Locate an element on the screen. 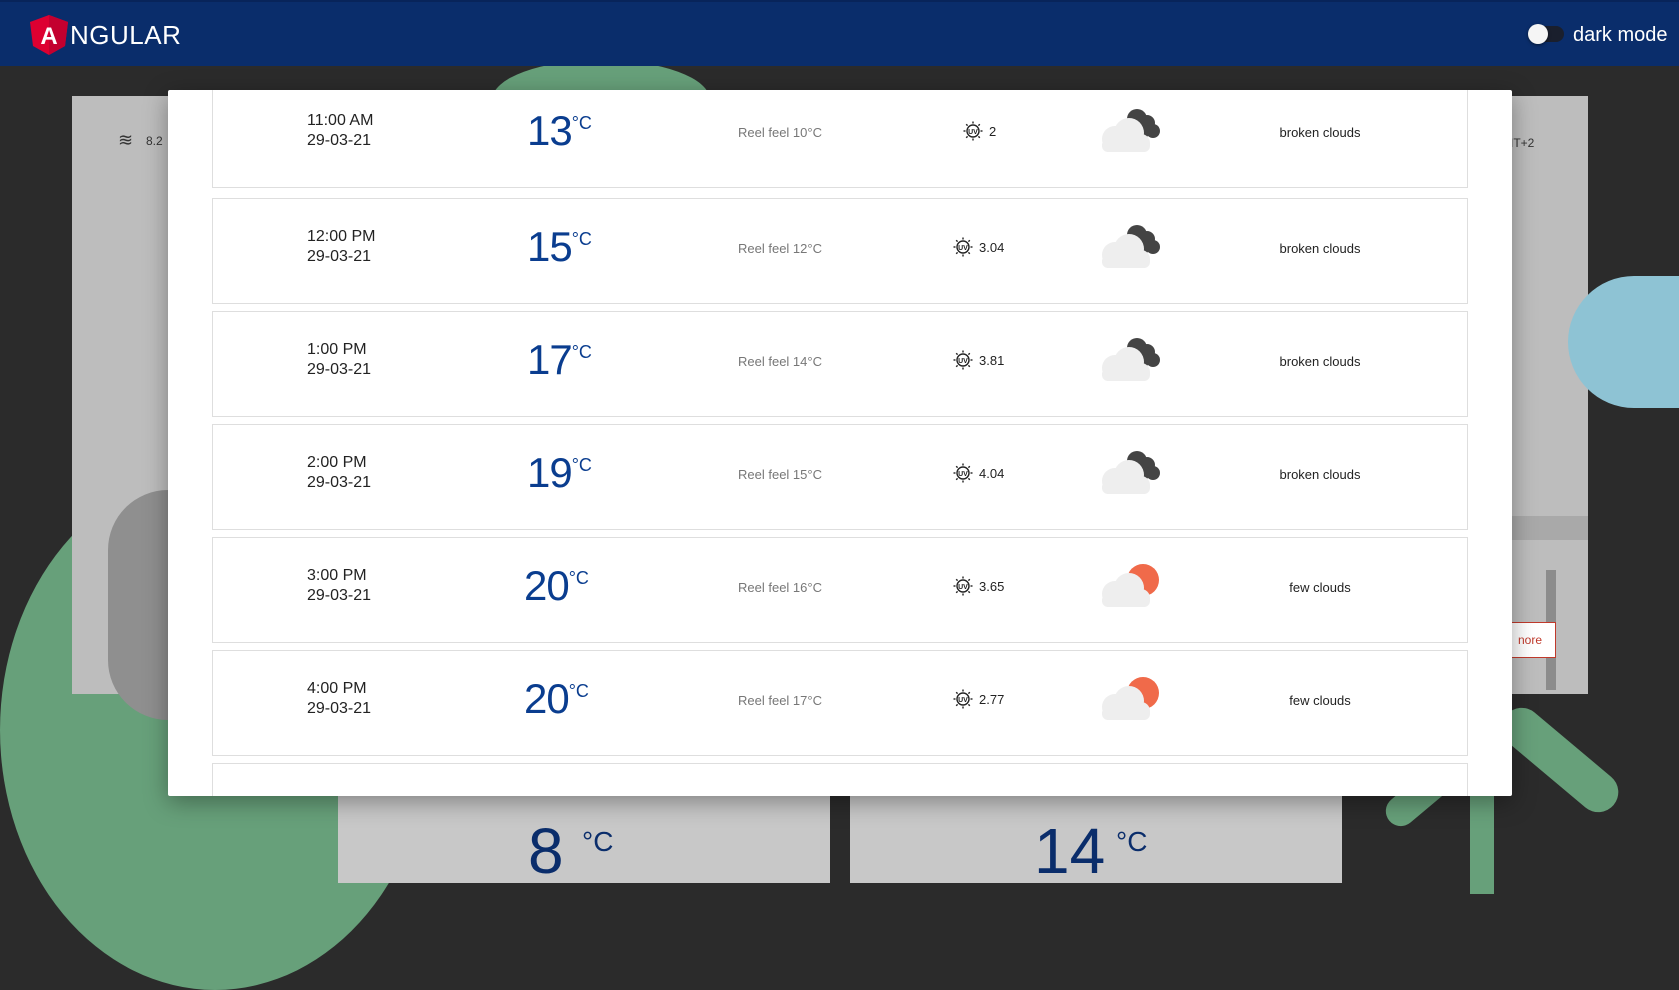 This screenshot has width=1679, height=990. real-feel-text: Reel feel 12°C is located at coordinates (780, 248).